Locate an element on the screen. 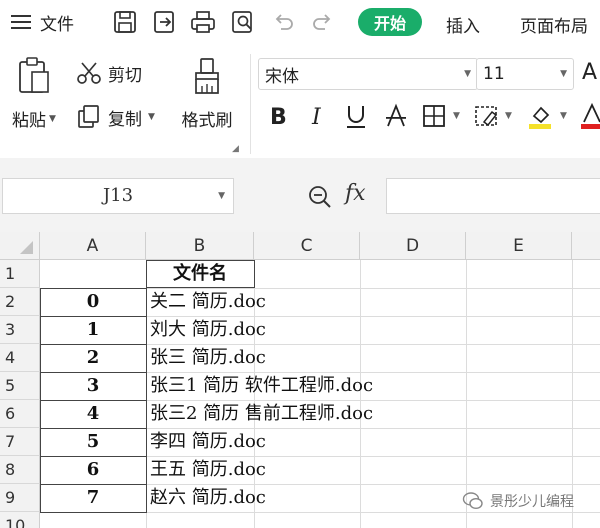 The width and height of the screenshot is (600, 528). cell-a2: 0 is located at coordinates (93, 302).